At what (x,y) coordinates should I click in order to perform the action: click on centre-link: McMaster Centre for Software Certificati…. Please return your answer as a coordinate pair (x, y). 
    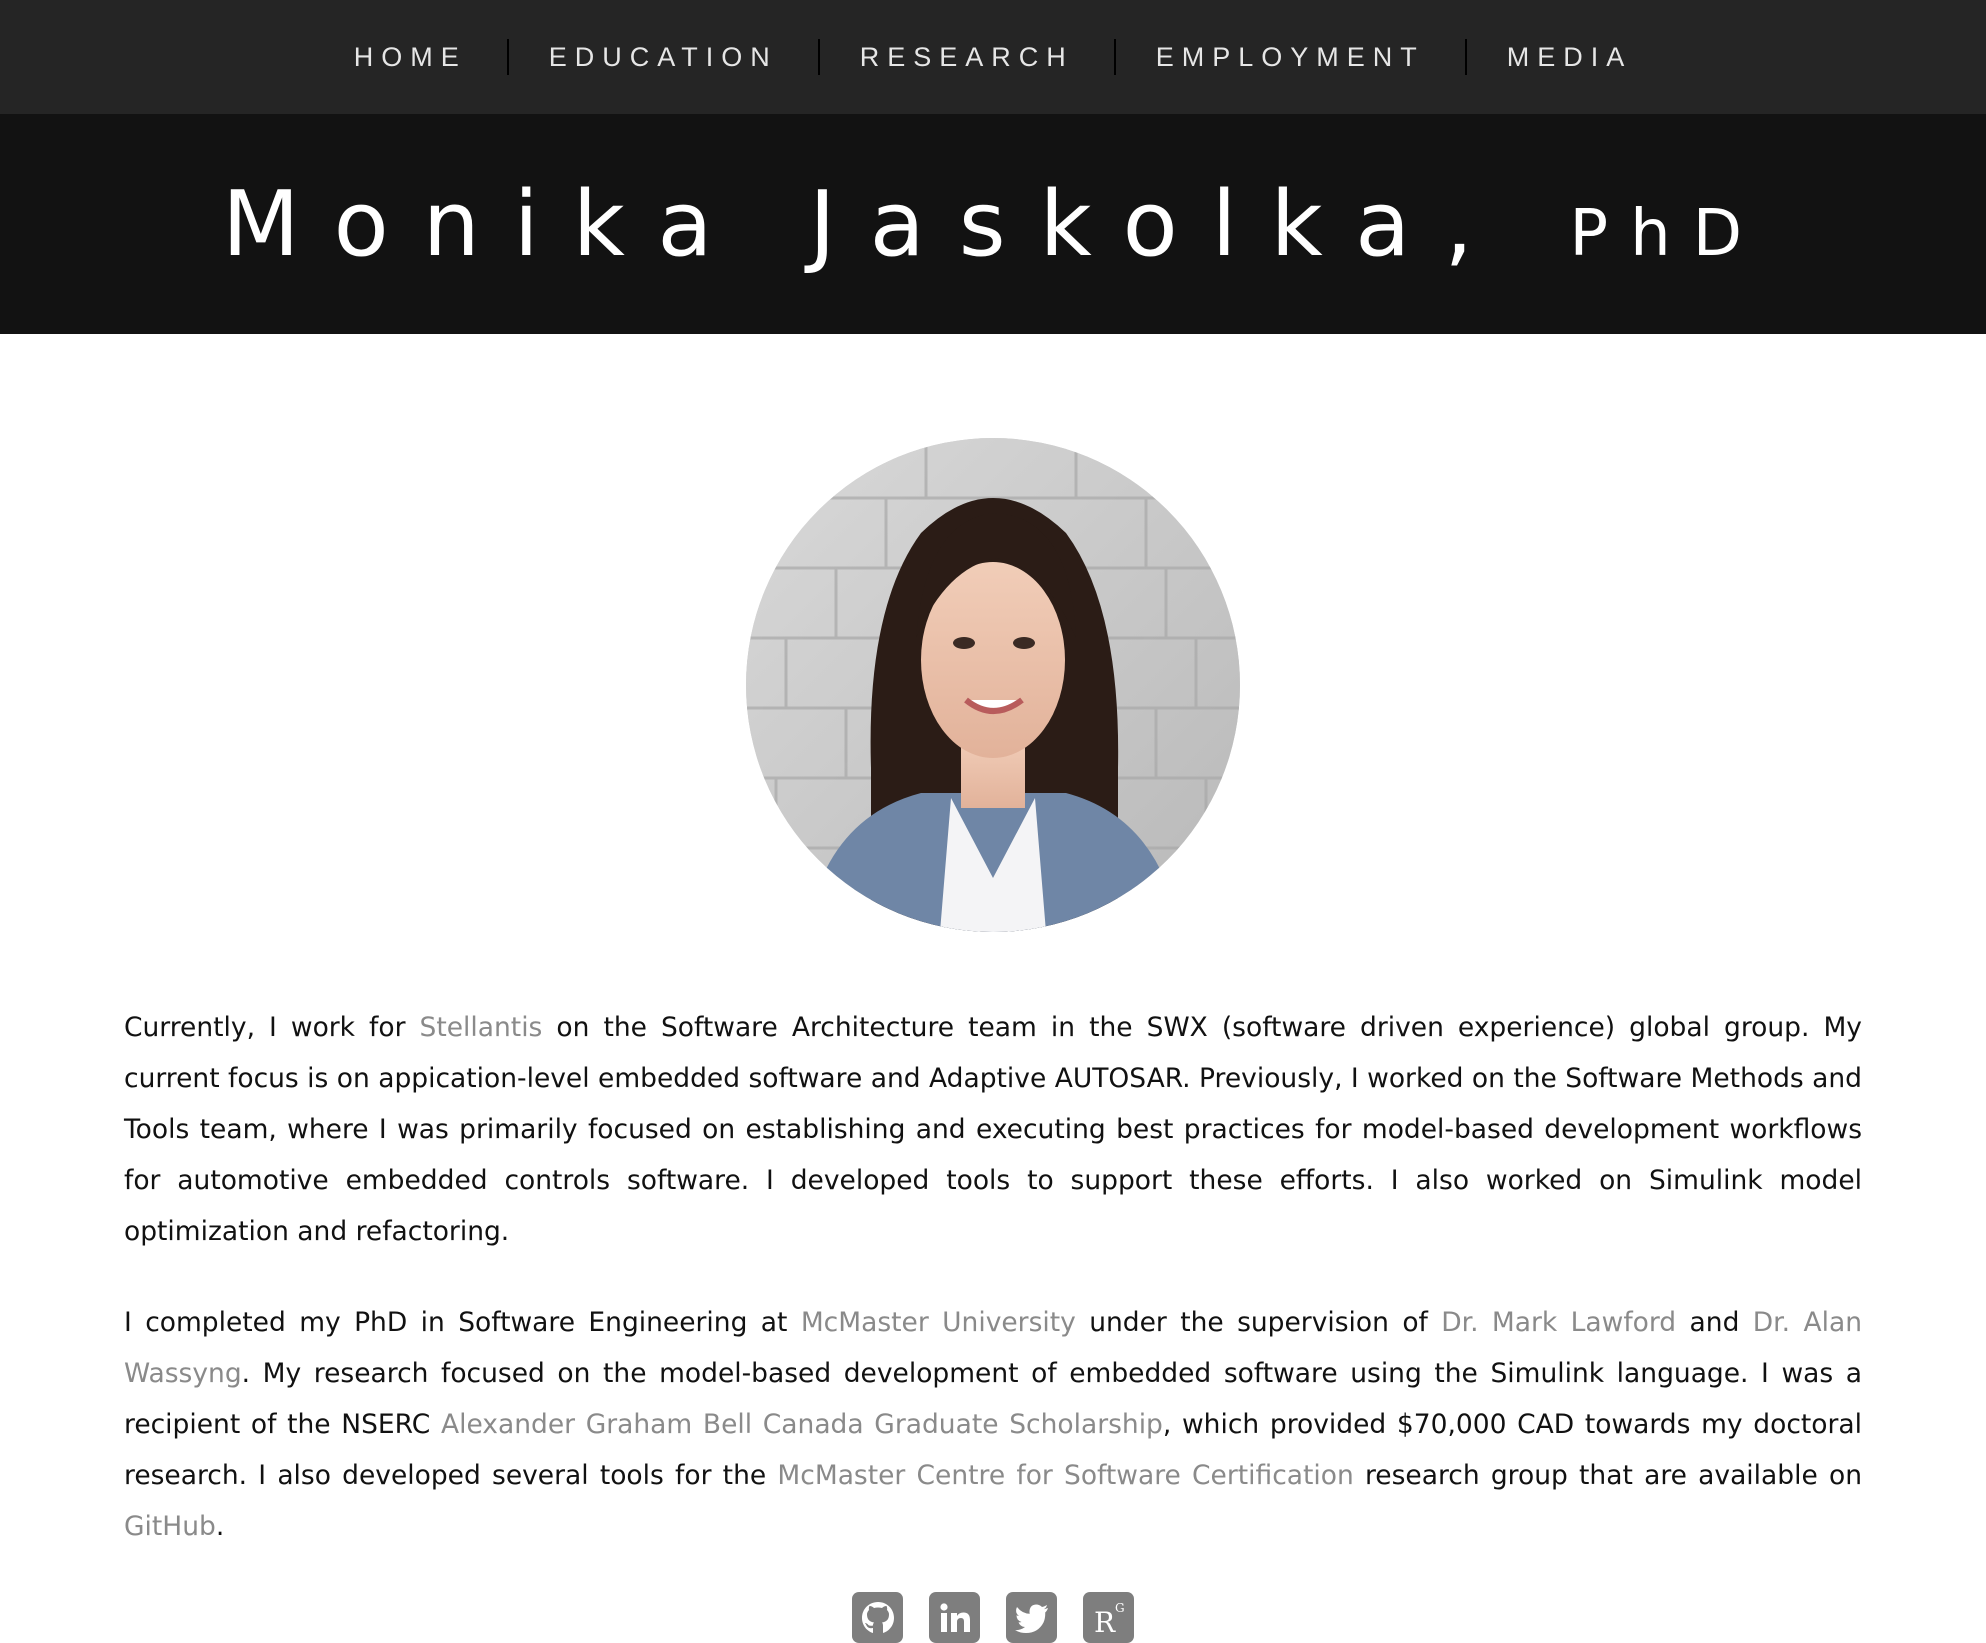
    Looking at the image, I should click on (1065, 1475).